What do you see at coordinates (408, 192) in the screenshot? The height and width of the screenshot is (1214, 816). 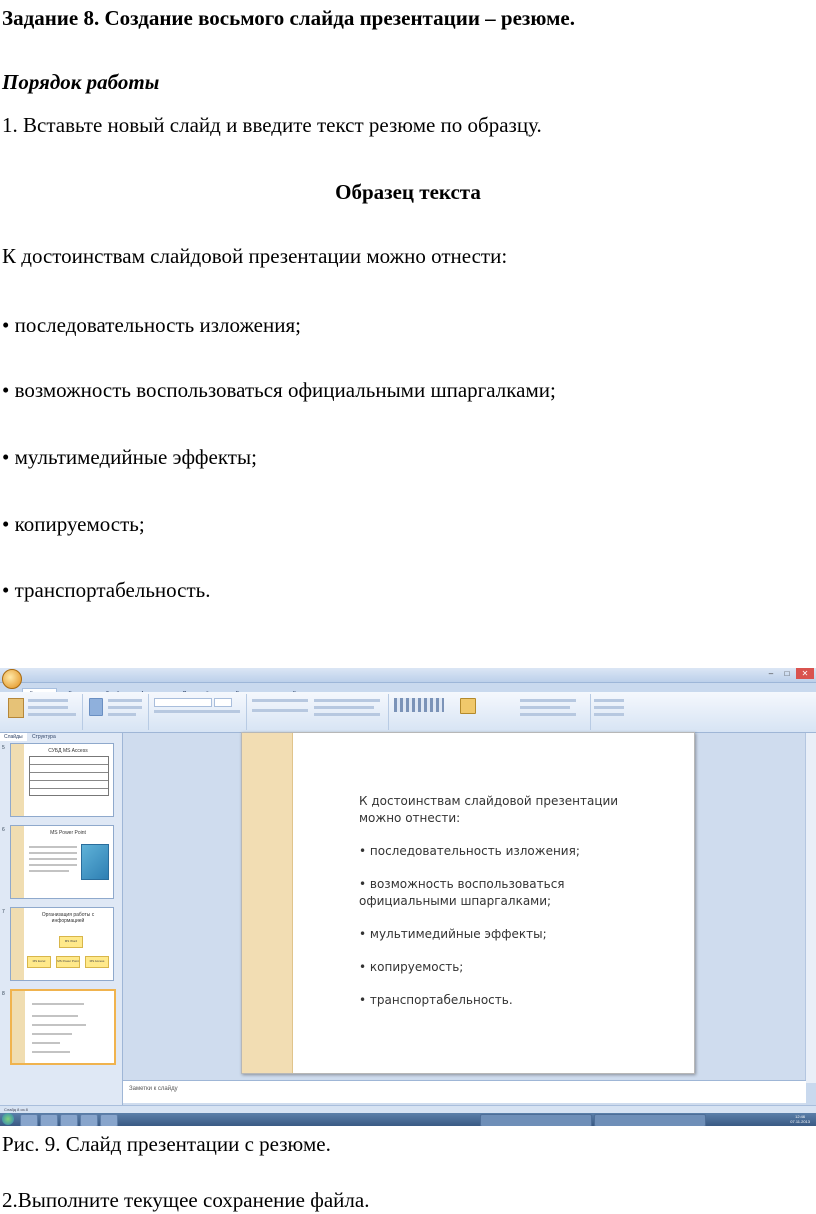 I see `sample-heading: Образец текста` at bounding box center [408, 192].